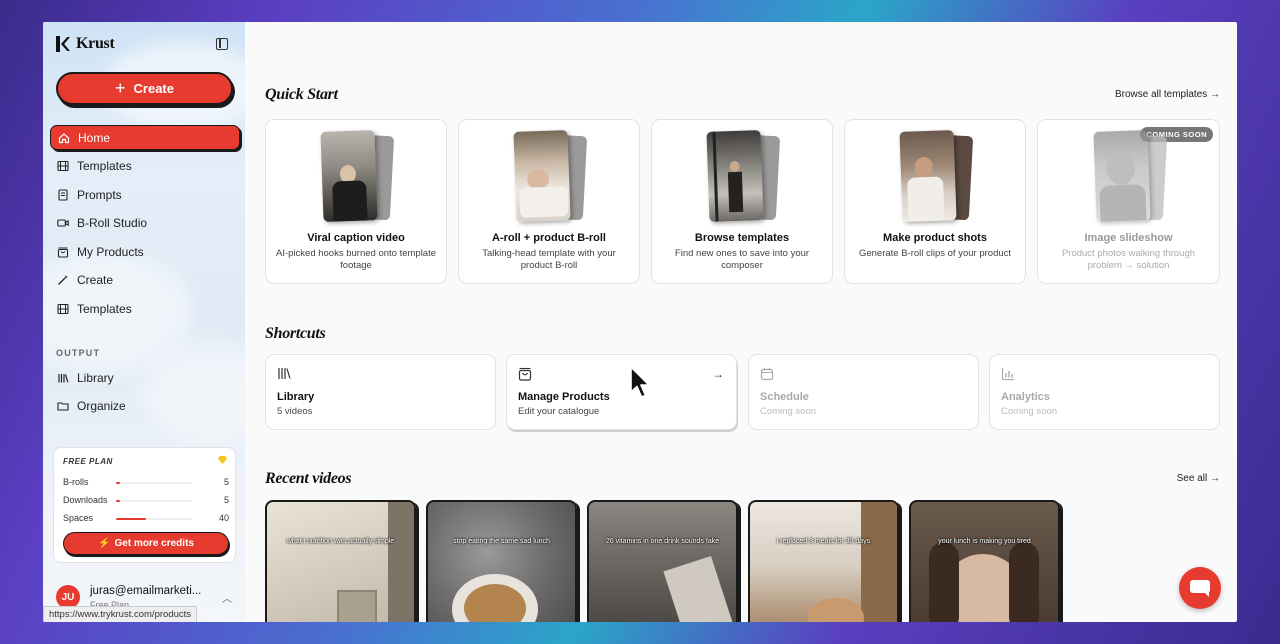 This screenshot has height=644, width=1280. What do you see at coordinates (104, 543) in the screenshot?
I see `bolt-icon: ⚡` at bounding box center [104, 543].